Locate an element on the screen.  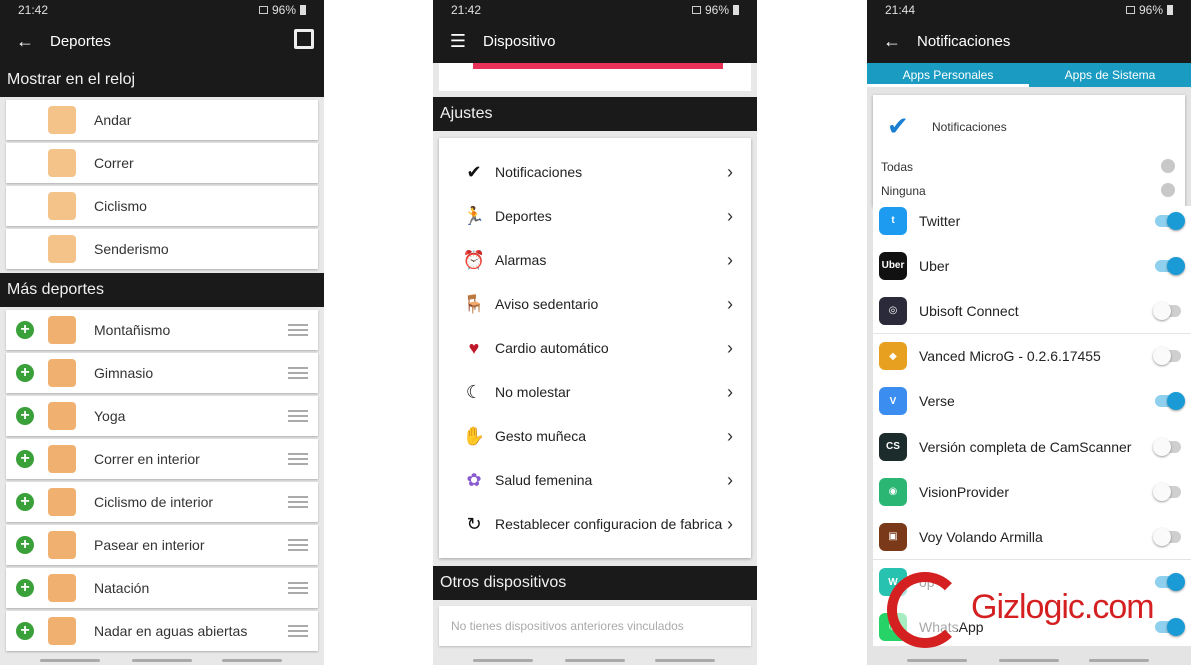
sport-label: Andar is located at coordinates (113, 120).